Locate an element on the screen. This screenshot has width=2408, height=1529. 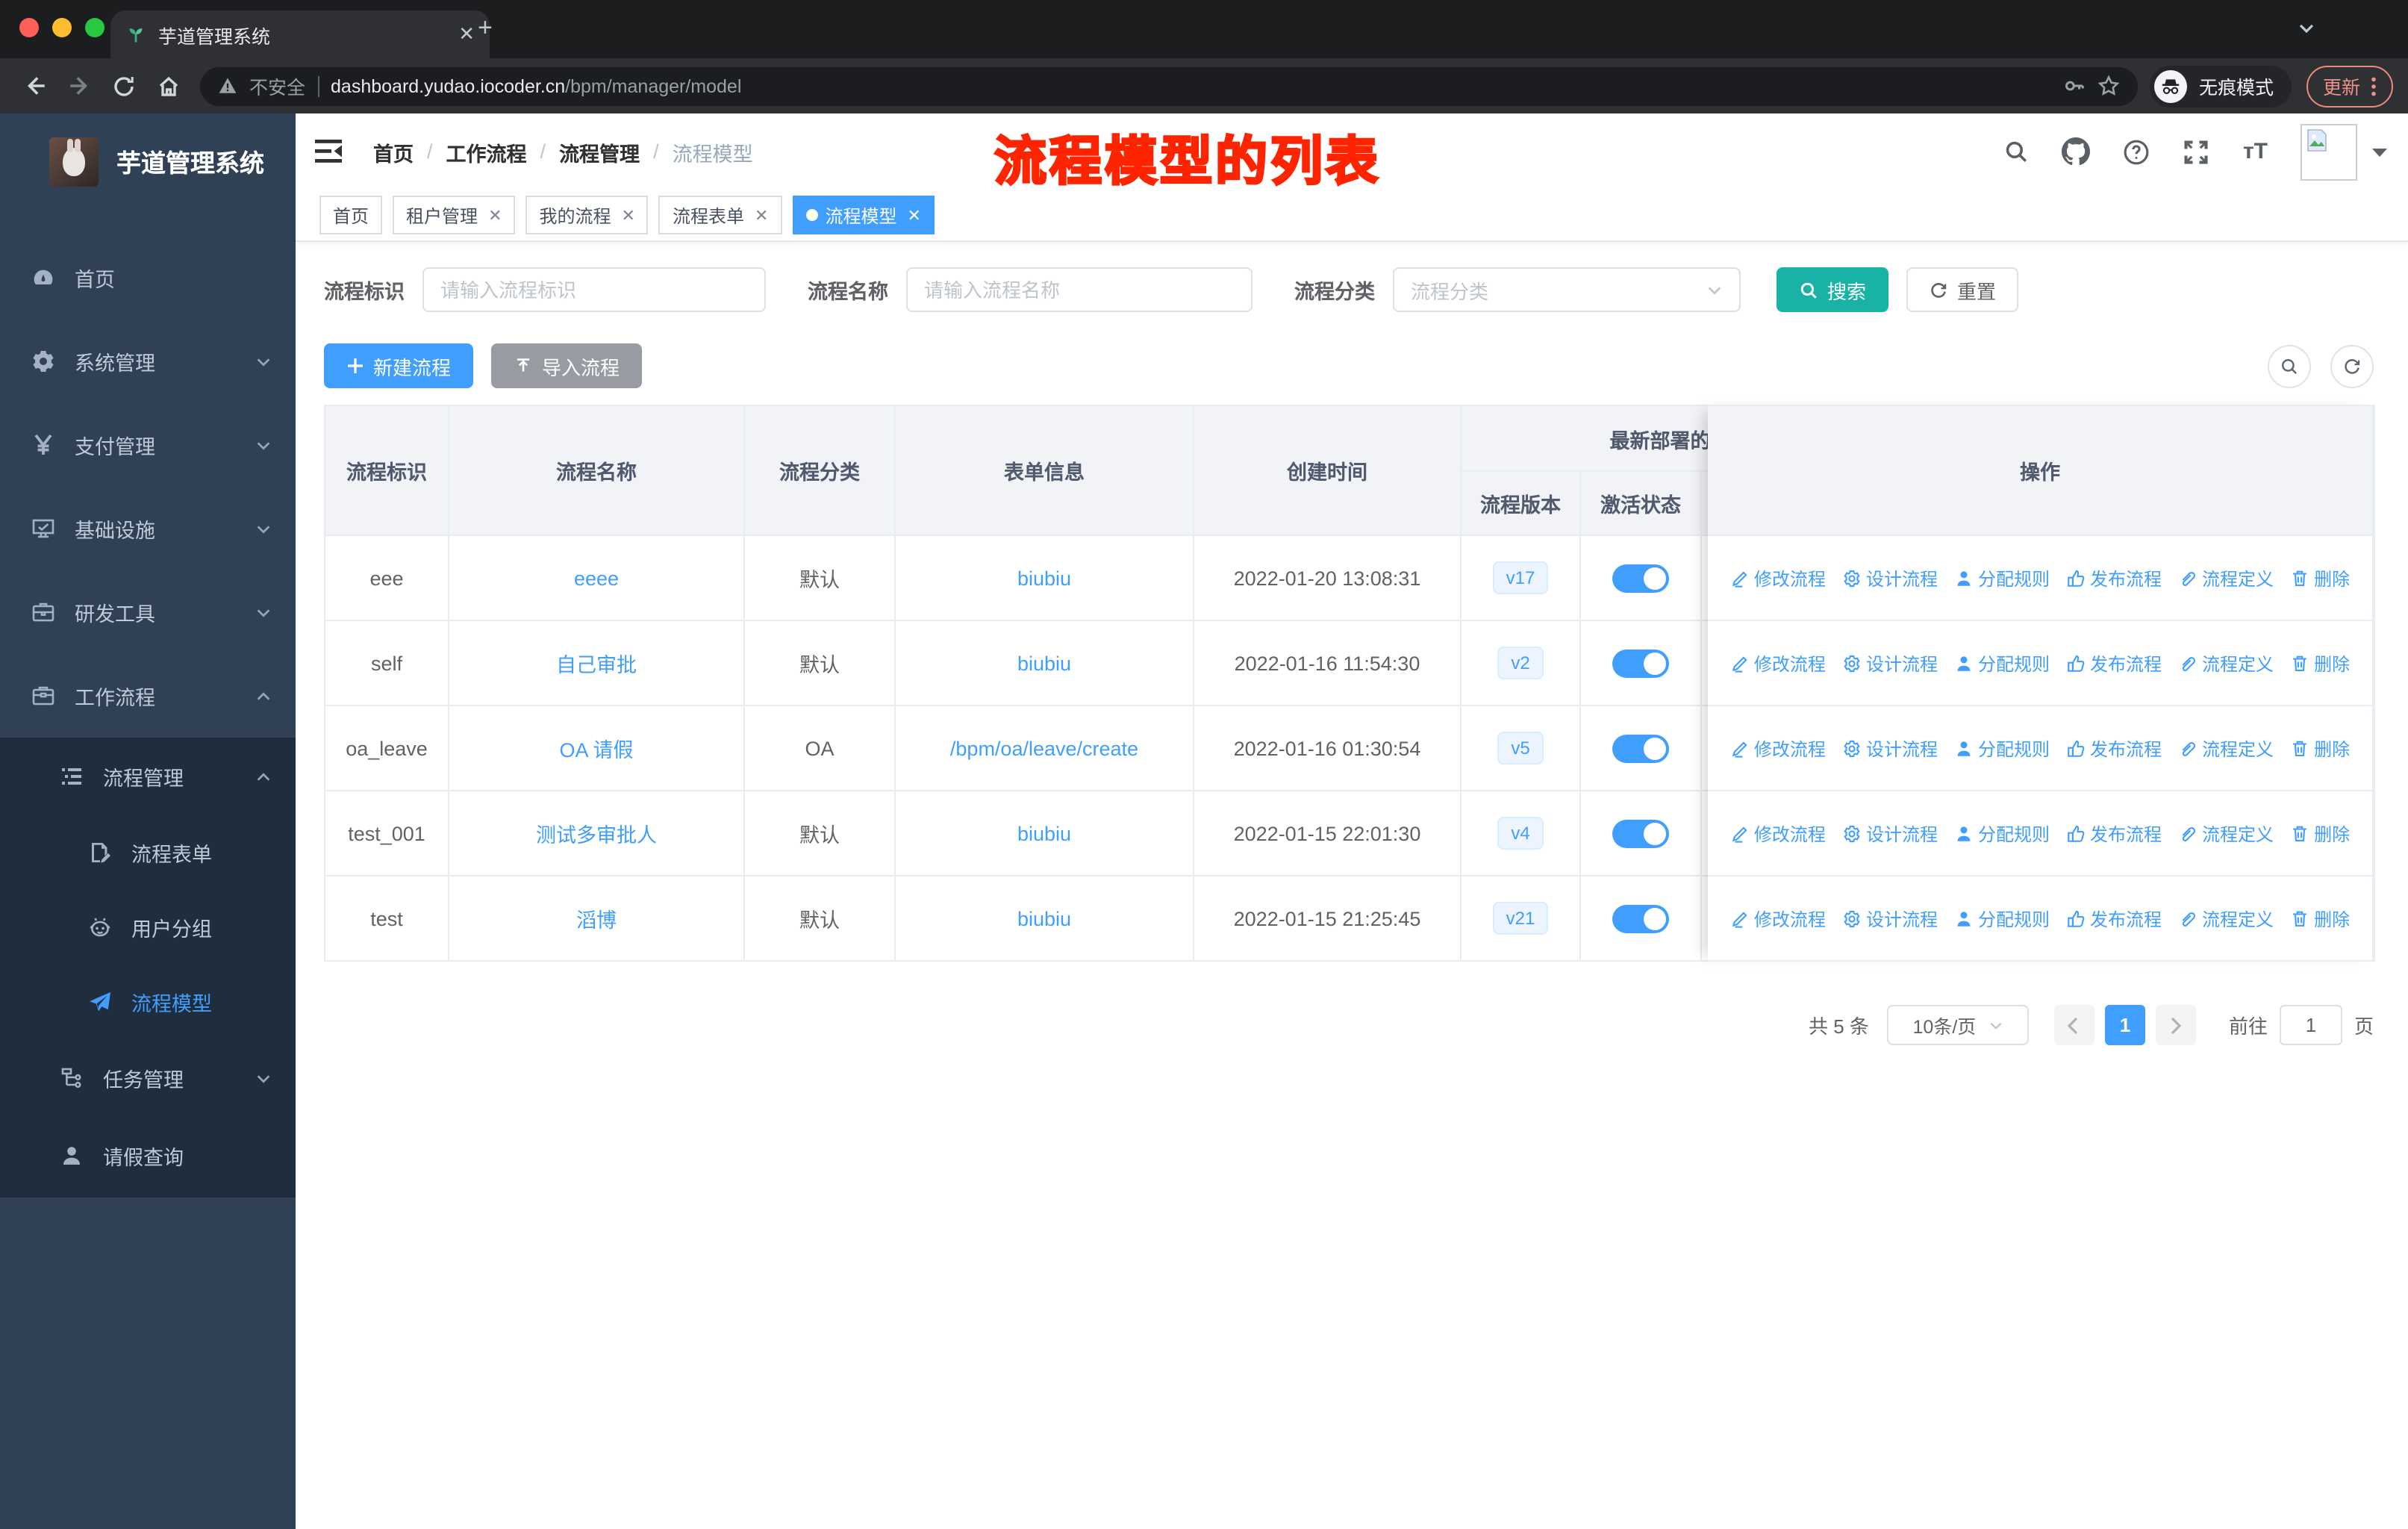
tag-流程模型: 流程模型 ✕ is located at coordinates (863, 215).